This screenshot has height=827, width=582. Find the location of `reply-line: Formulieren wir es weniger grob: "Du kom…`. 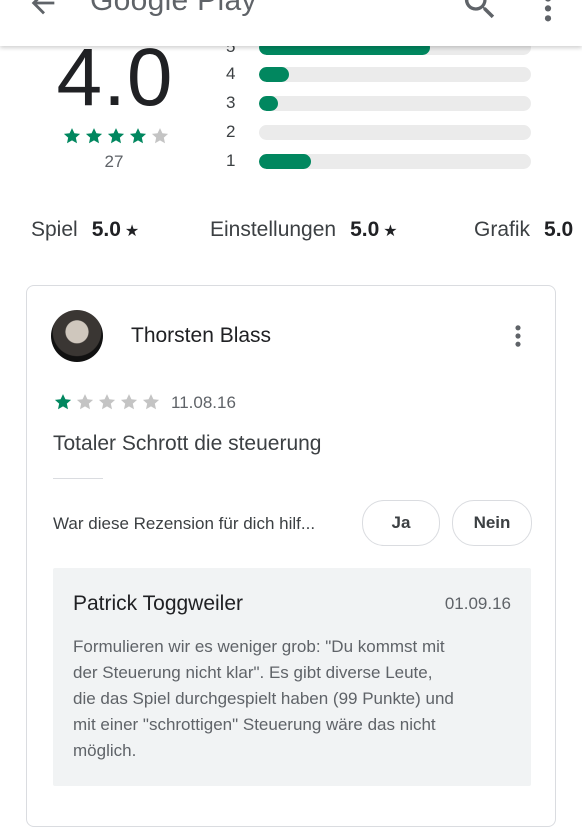

reply-line: Formulieren wir es weniger grob: "Du kom… is located at coordinates (259, 646).